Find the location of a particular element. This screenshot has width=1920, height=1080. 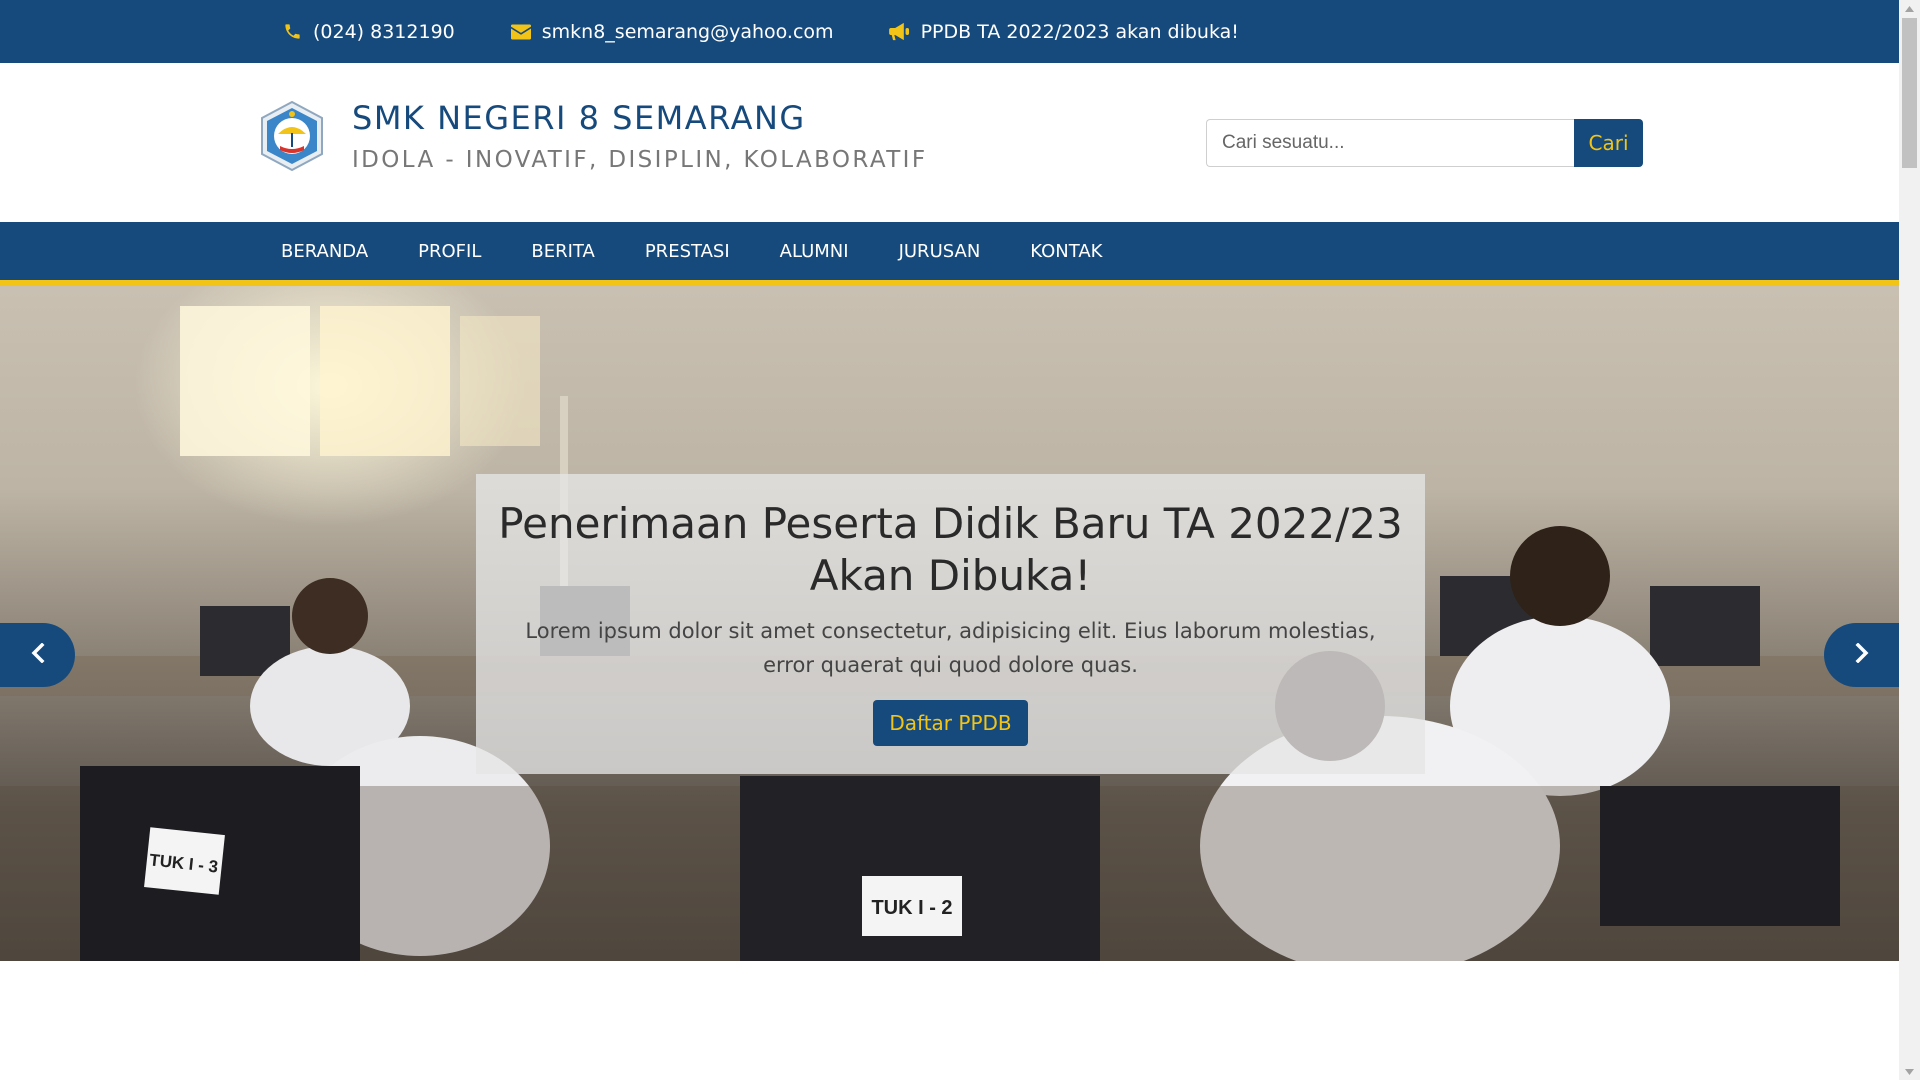

search-form: Cari is located at coordinates (1424, 143).